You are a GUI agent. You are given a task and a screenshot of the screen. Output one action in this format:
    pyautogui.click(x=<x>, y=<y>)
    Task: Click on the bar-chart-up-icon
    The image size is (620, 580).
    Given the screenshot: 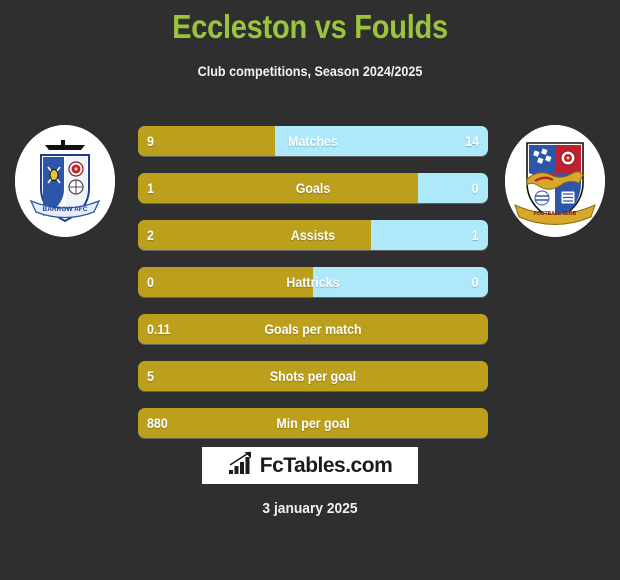 What is the action you would take?
    pyautogui.click(x=241, y=465)
    